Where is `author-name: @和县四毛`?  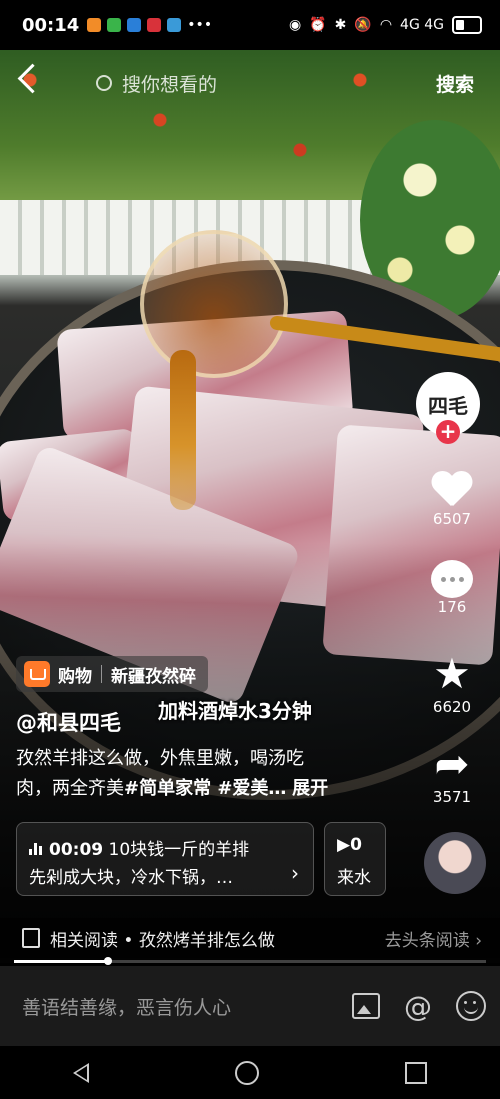
author-name: @和县四毛 is located at coordinates (68, 722).